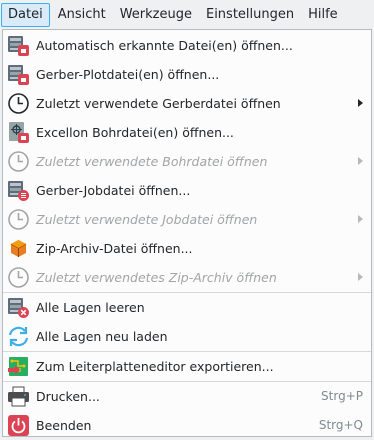  Describe the element at coordinates (82, 15) in the screenshot. I see `menu-ansicht: Ansicht` at that location.